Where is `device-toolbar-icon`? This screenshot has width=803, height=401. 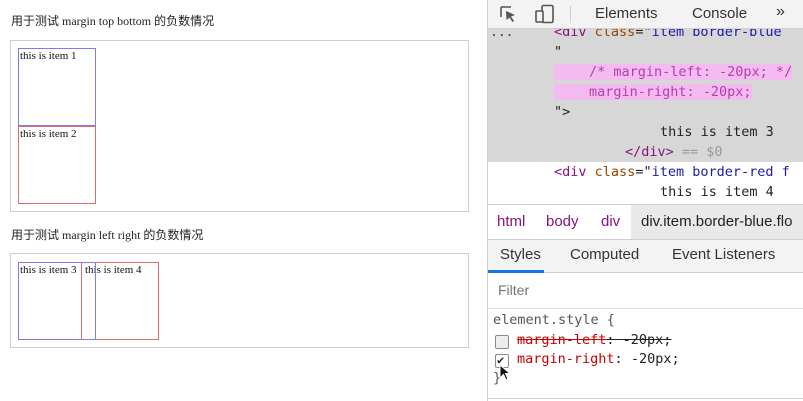
device-toolbar-icon is located at coordinates (545, 14).